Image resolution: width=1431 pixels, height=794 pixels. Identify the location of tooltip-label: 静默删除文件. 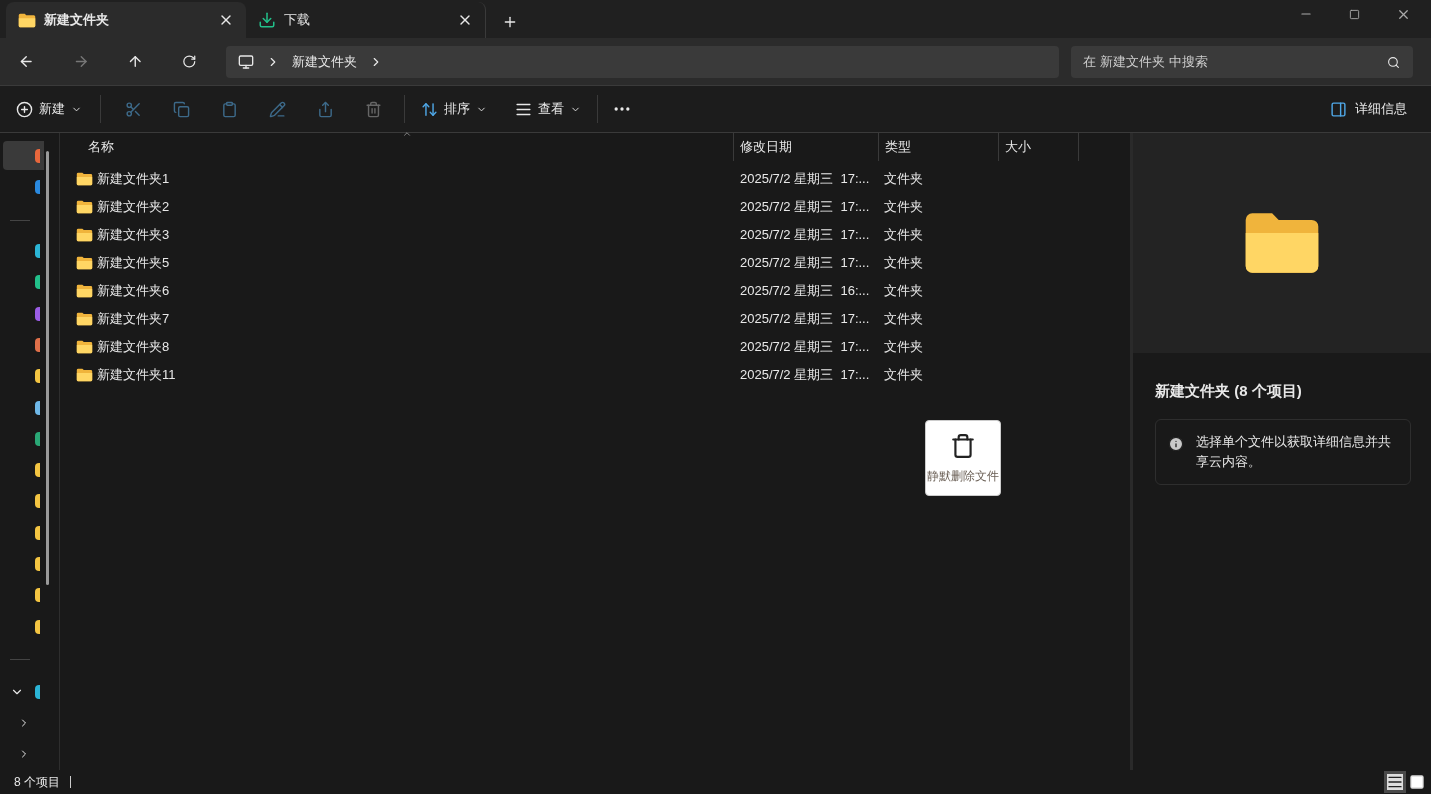
(963, 476).